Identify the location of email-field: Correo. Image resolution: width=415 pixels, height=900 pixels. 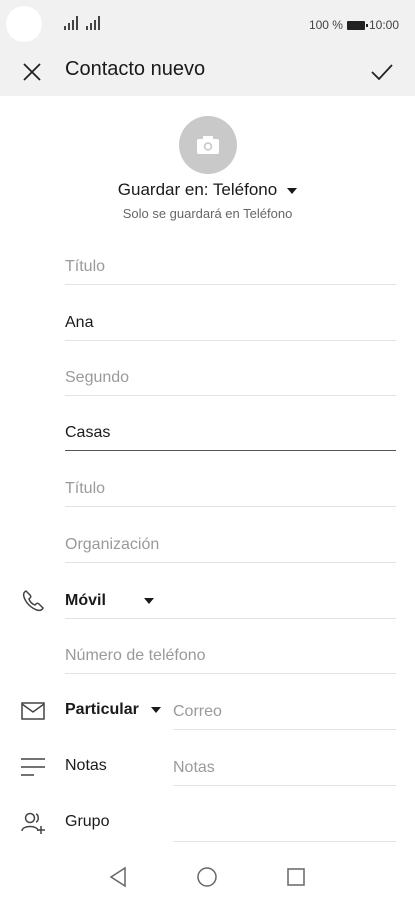
(284, 709).